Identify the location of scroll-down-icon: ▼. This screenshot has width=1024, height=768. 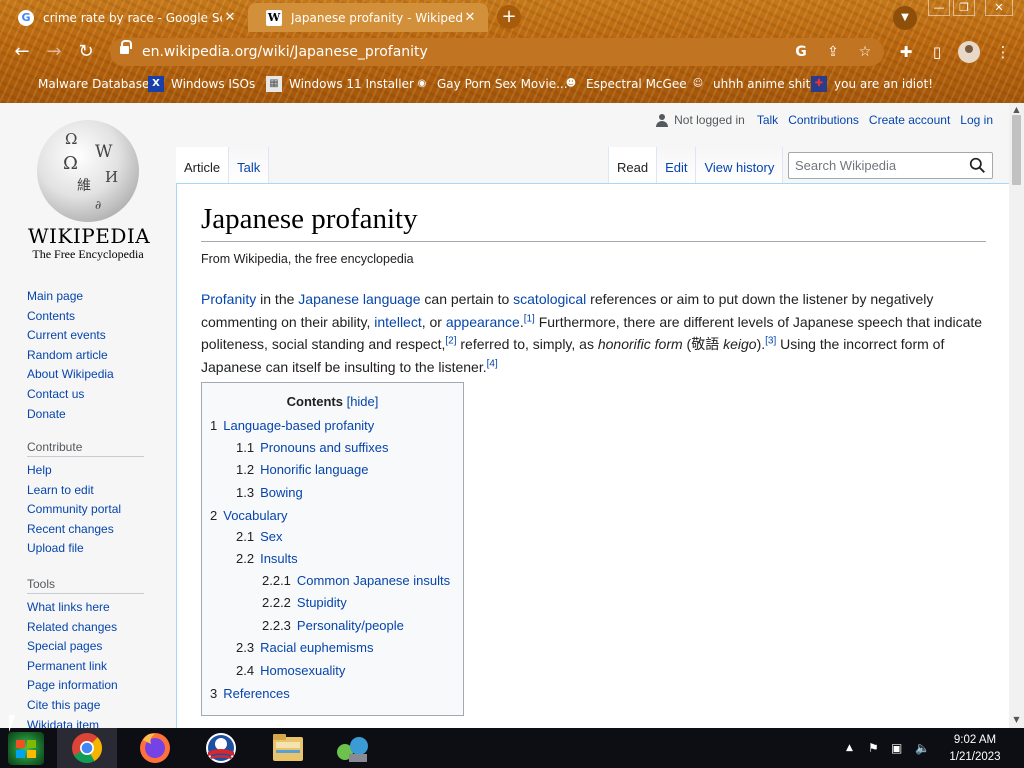
(1016, 719).